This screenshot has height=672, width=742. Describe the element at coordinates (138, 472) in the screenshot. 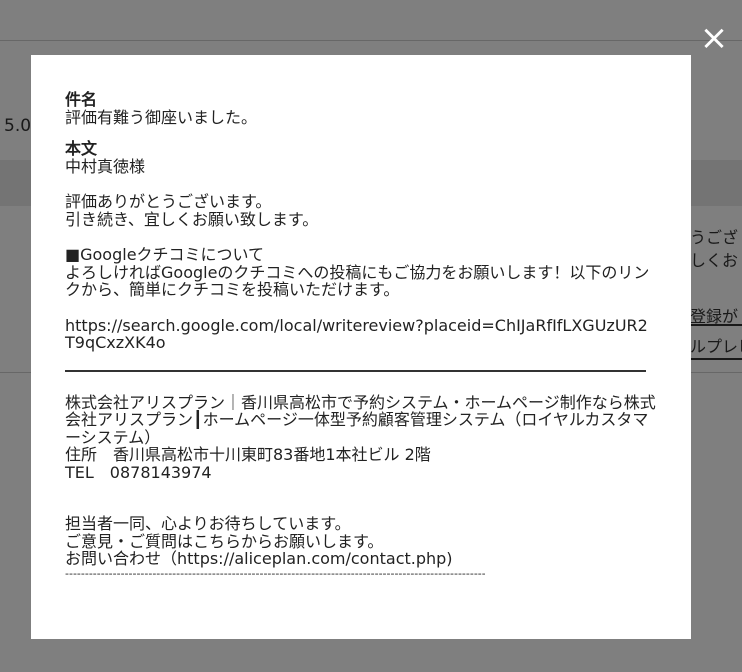

I see `company-tel: TEL 0878143974` at that location.